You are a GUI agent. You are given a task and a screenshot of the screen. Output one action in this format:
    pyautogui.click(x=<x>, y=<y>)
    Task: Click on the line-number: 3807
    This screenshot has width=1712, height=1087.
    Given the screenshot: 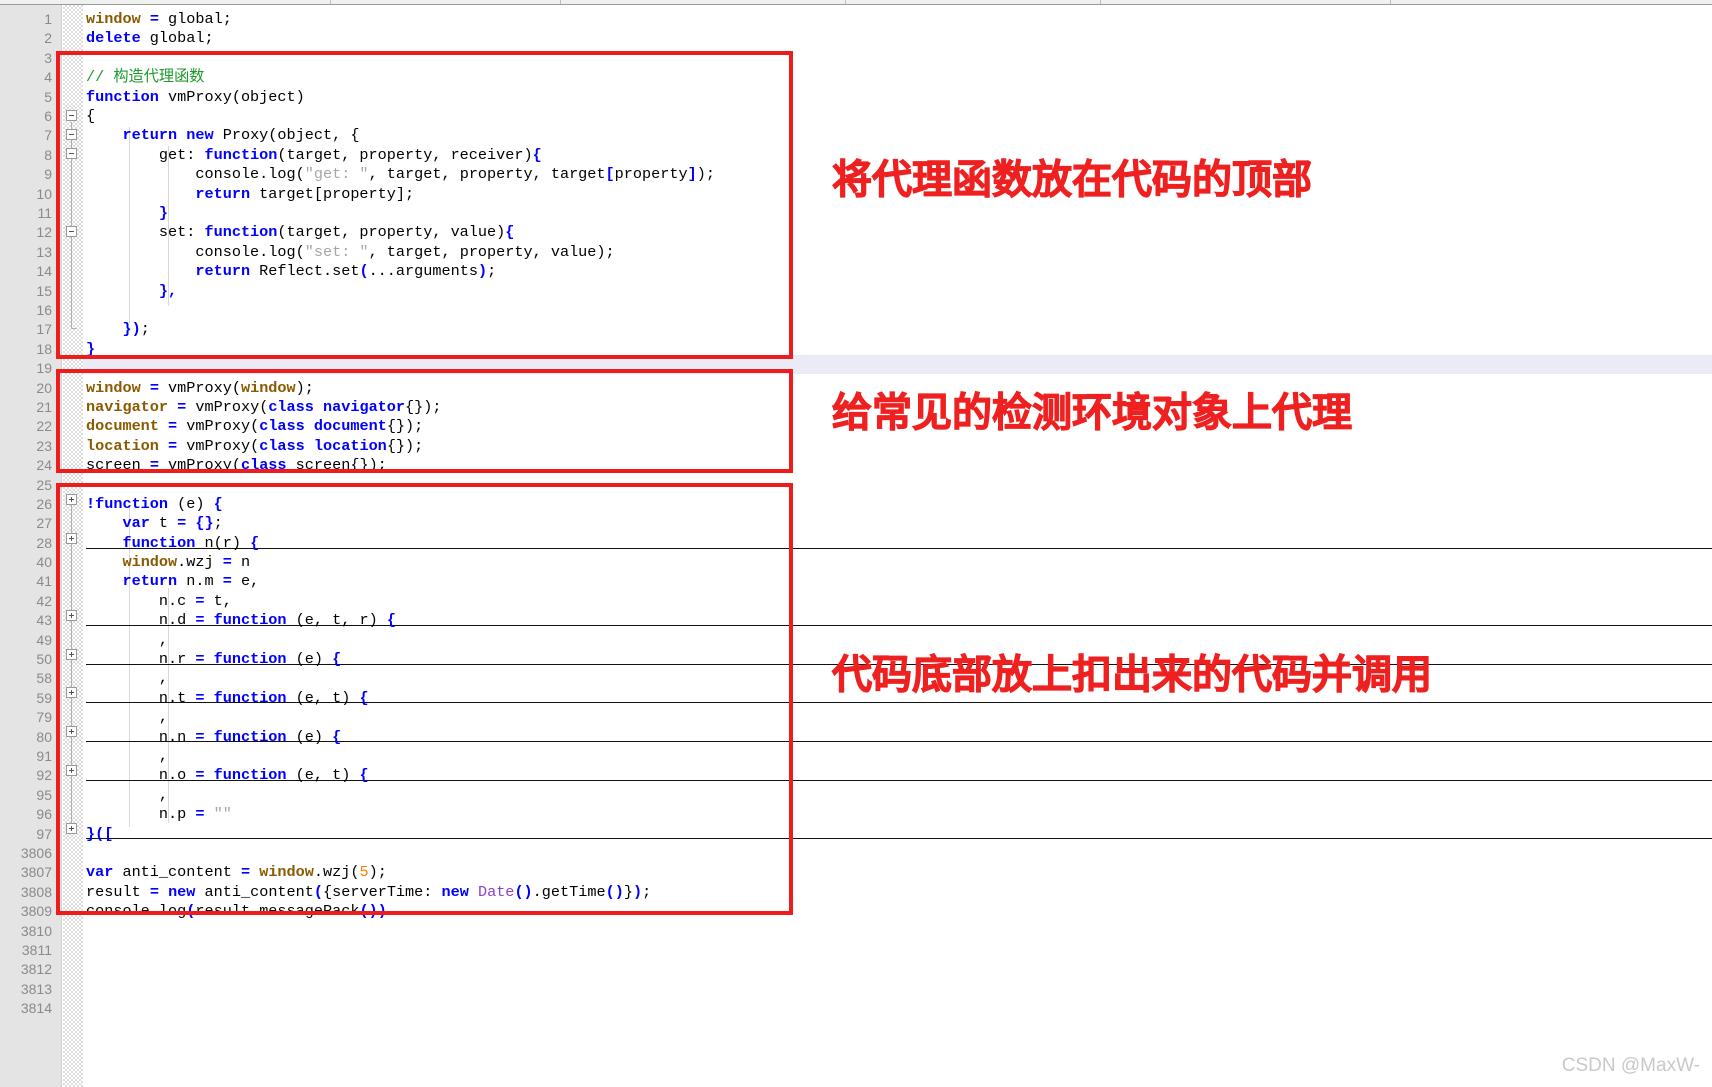 What is the action you would take?
    pyautogui.click(x=36, y=872)
    